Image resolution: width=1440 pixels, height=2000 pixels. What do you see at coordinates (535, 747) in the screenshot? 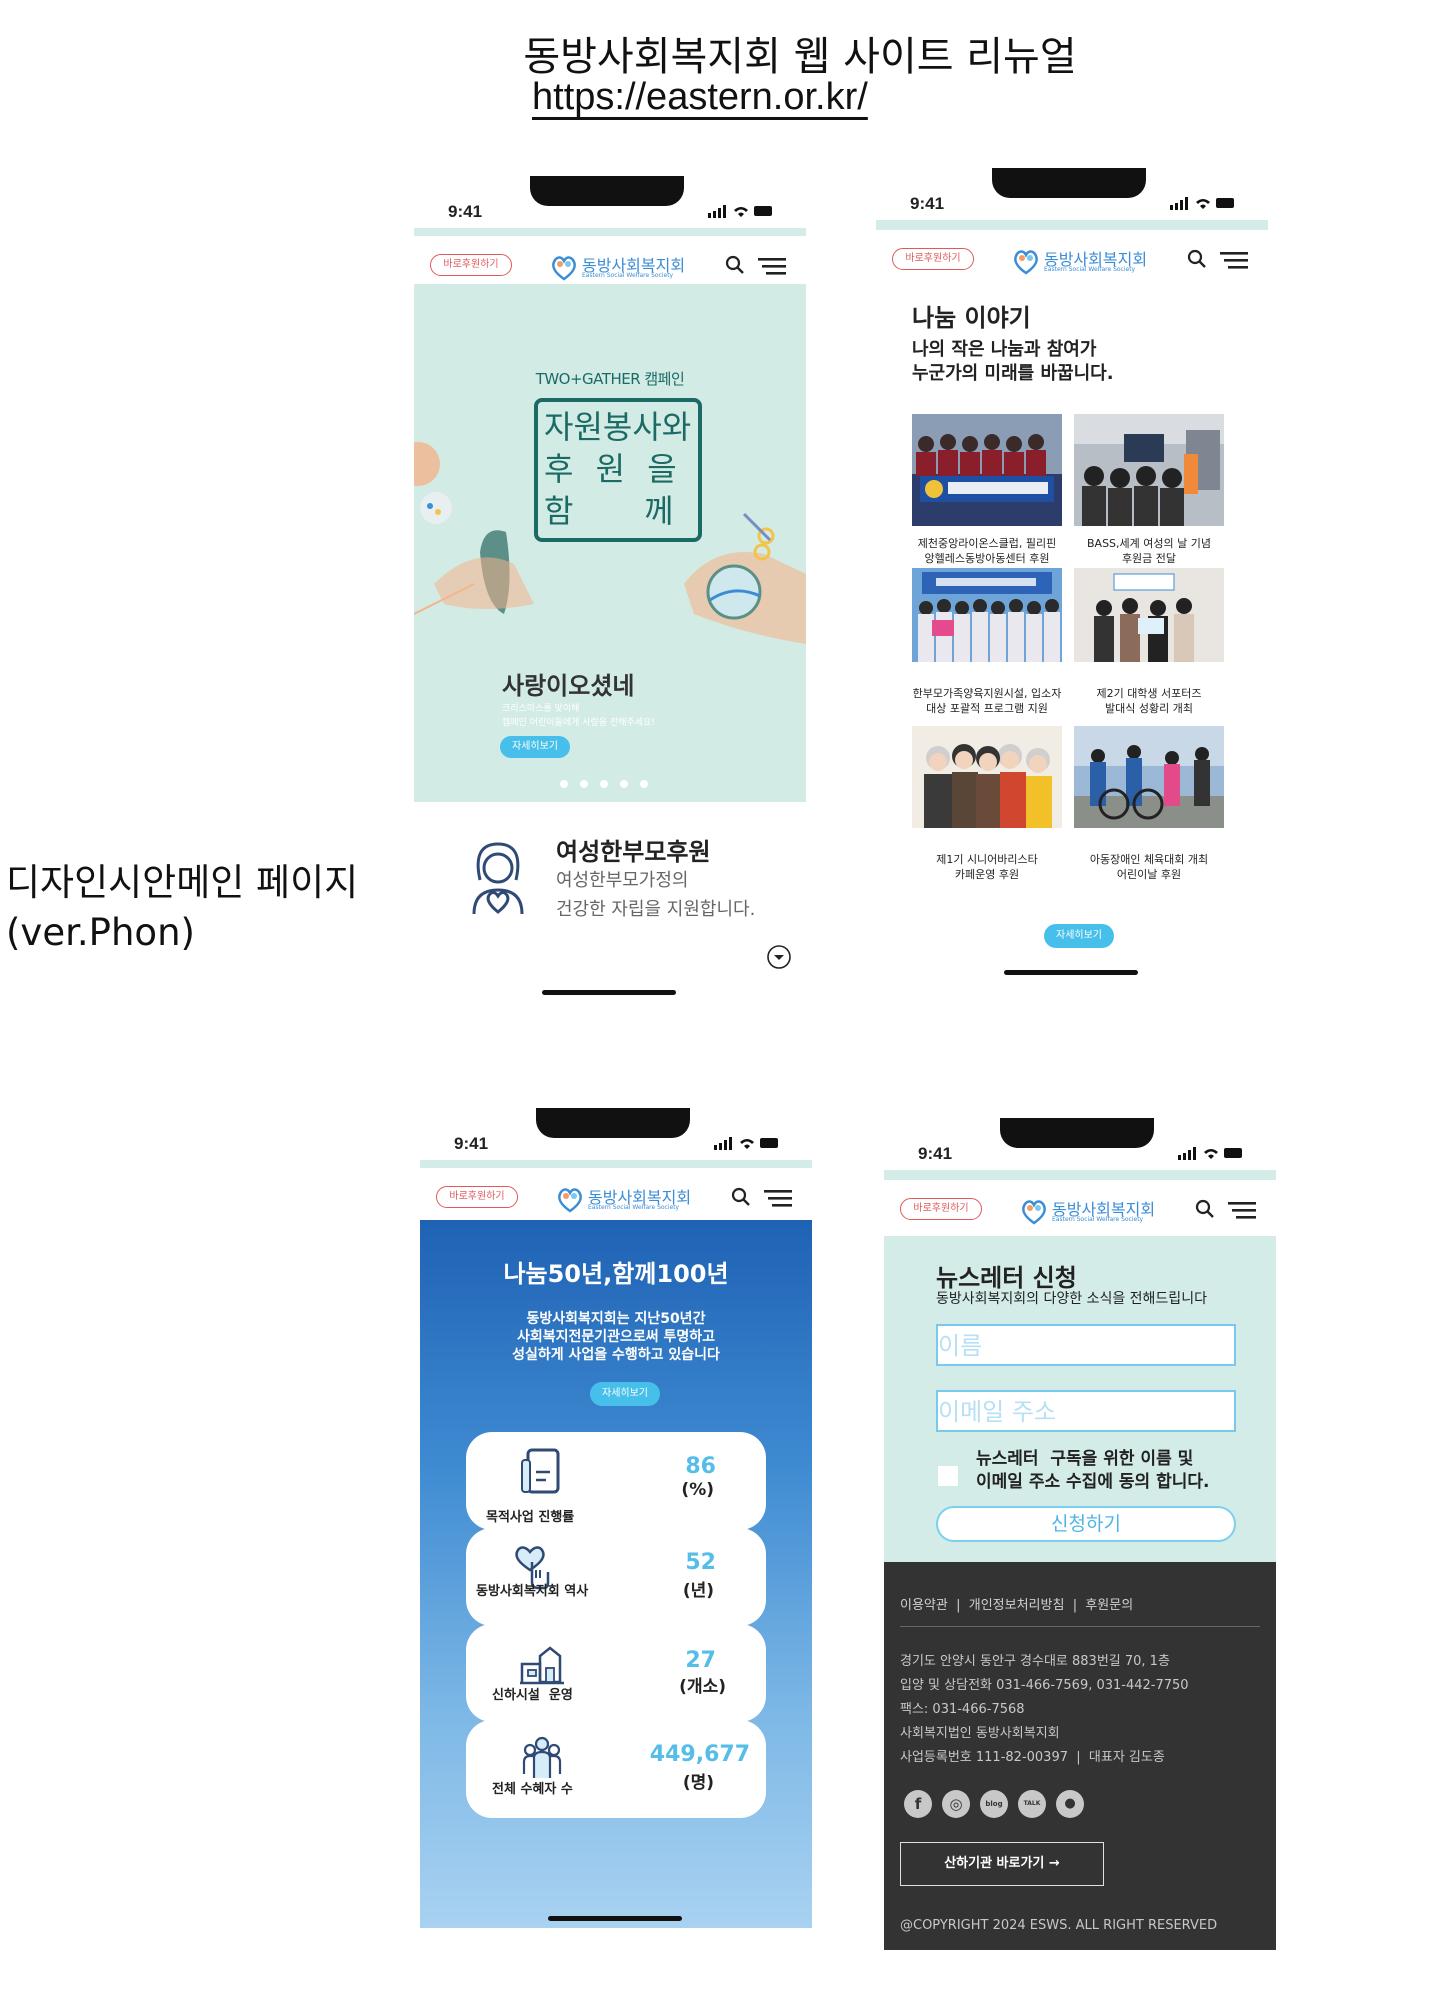
I see `hero-more-button: 자세히보기` at bounding box center [535, 747].